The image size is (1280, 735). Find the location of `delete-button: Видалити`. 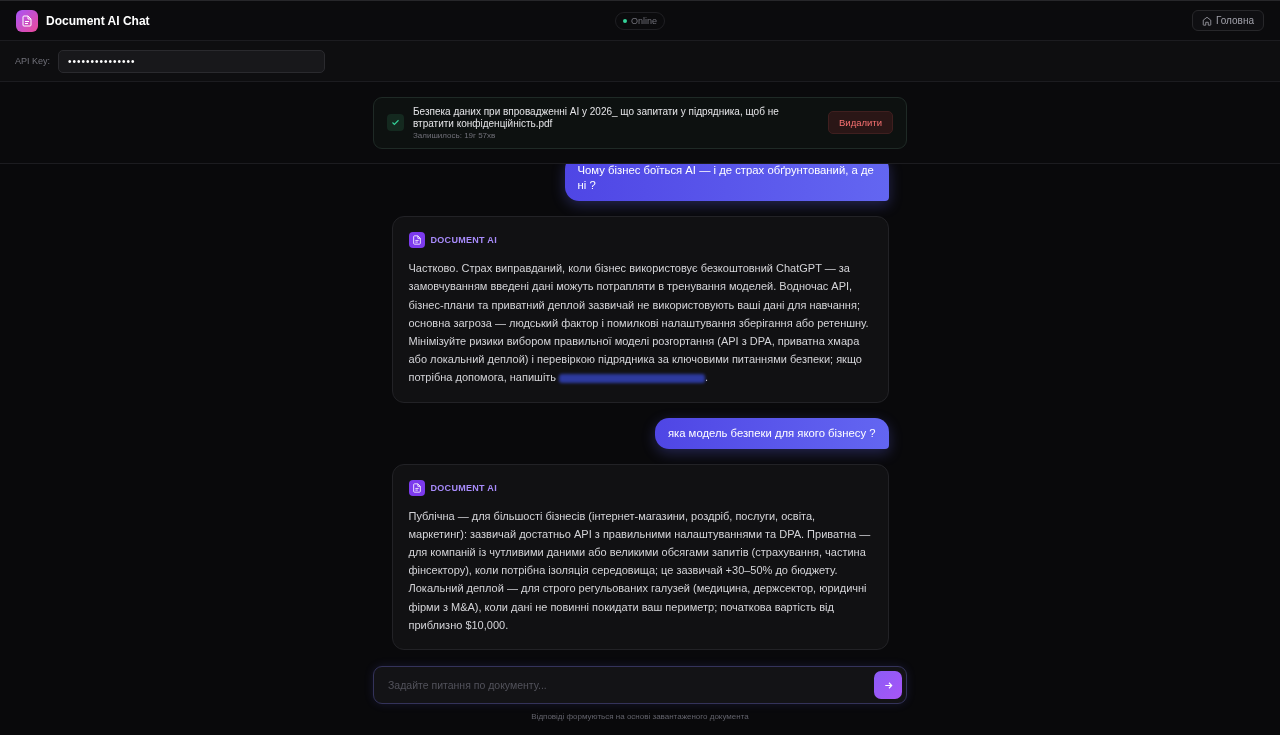

delete-button: Видалити is located at coordinates (860, 122).